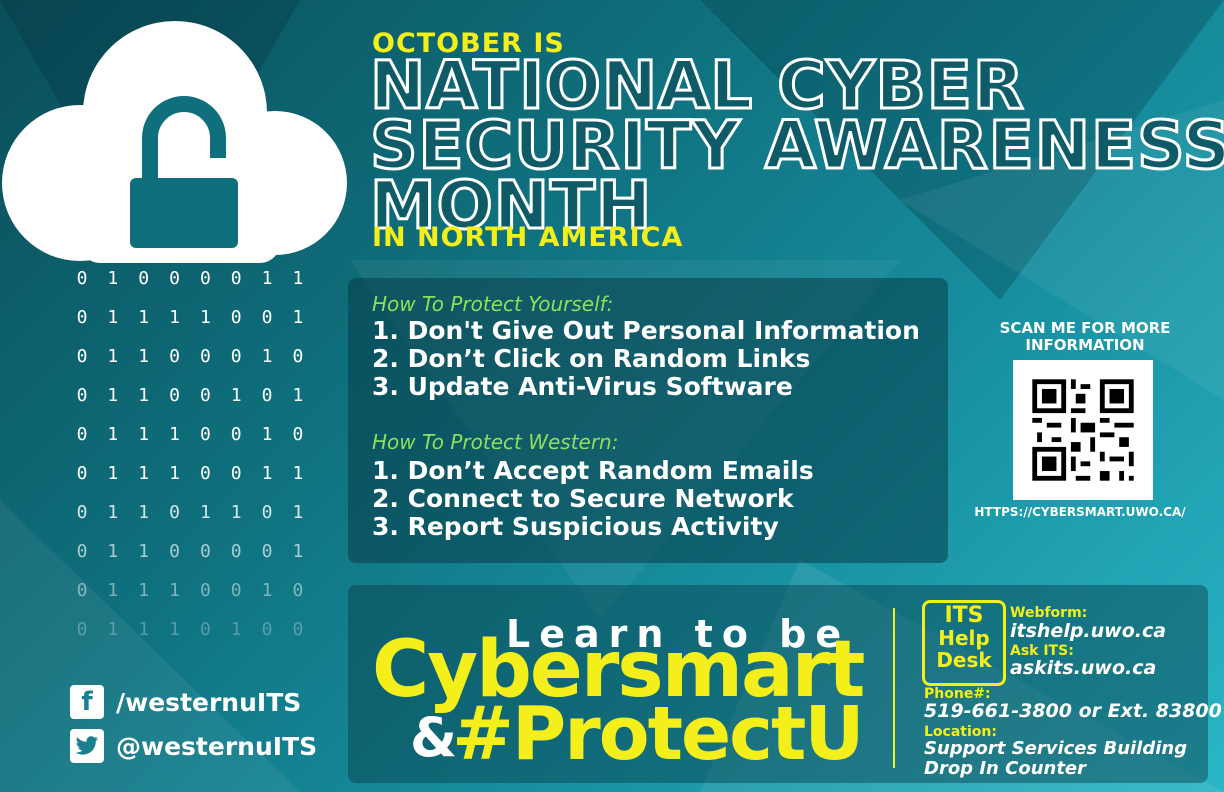 The height and width of the screenshot is (792, 1224). Describe the element at coordinates (1083, 668) in the screenshot. I see `ask-its-link: askits.uwo.ca` at that location.